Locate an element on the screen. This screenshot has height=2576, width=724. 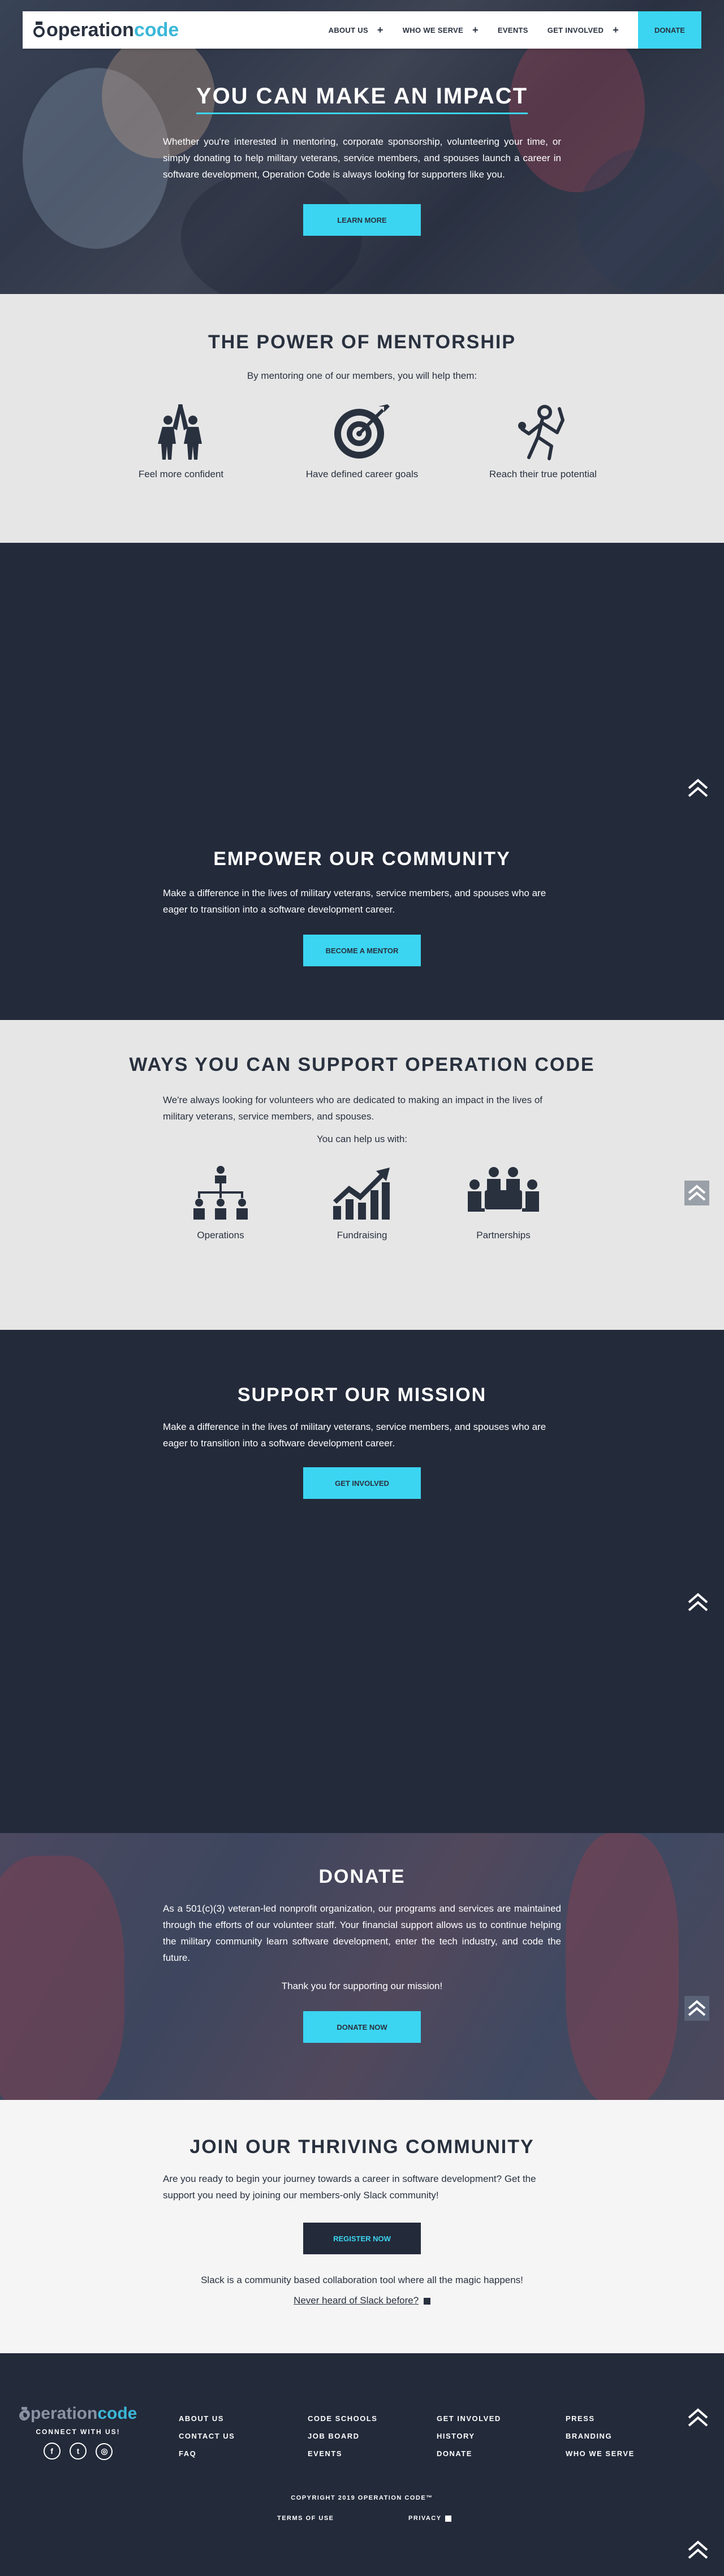
footer-link: Job Board is located at coordinates (343, 2436).